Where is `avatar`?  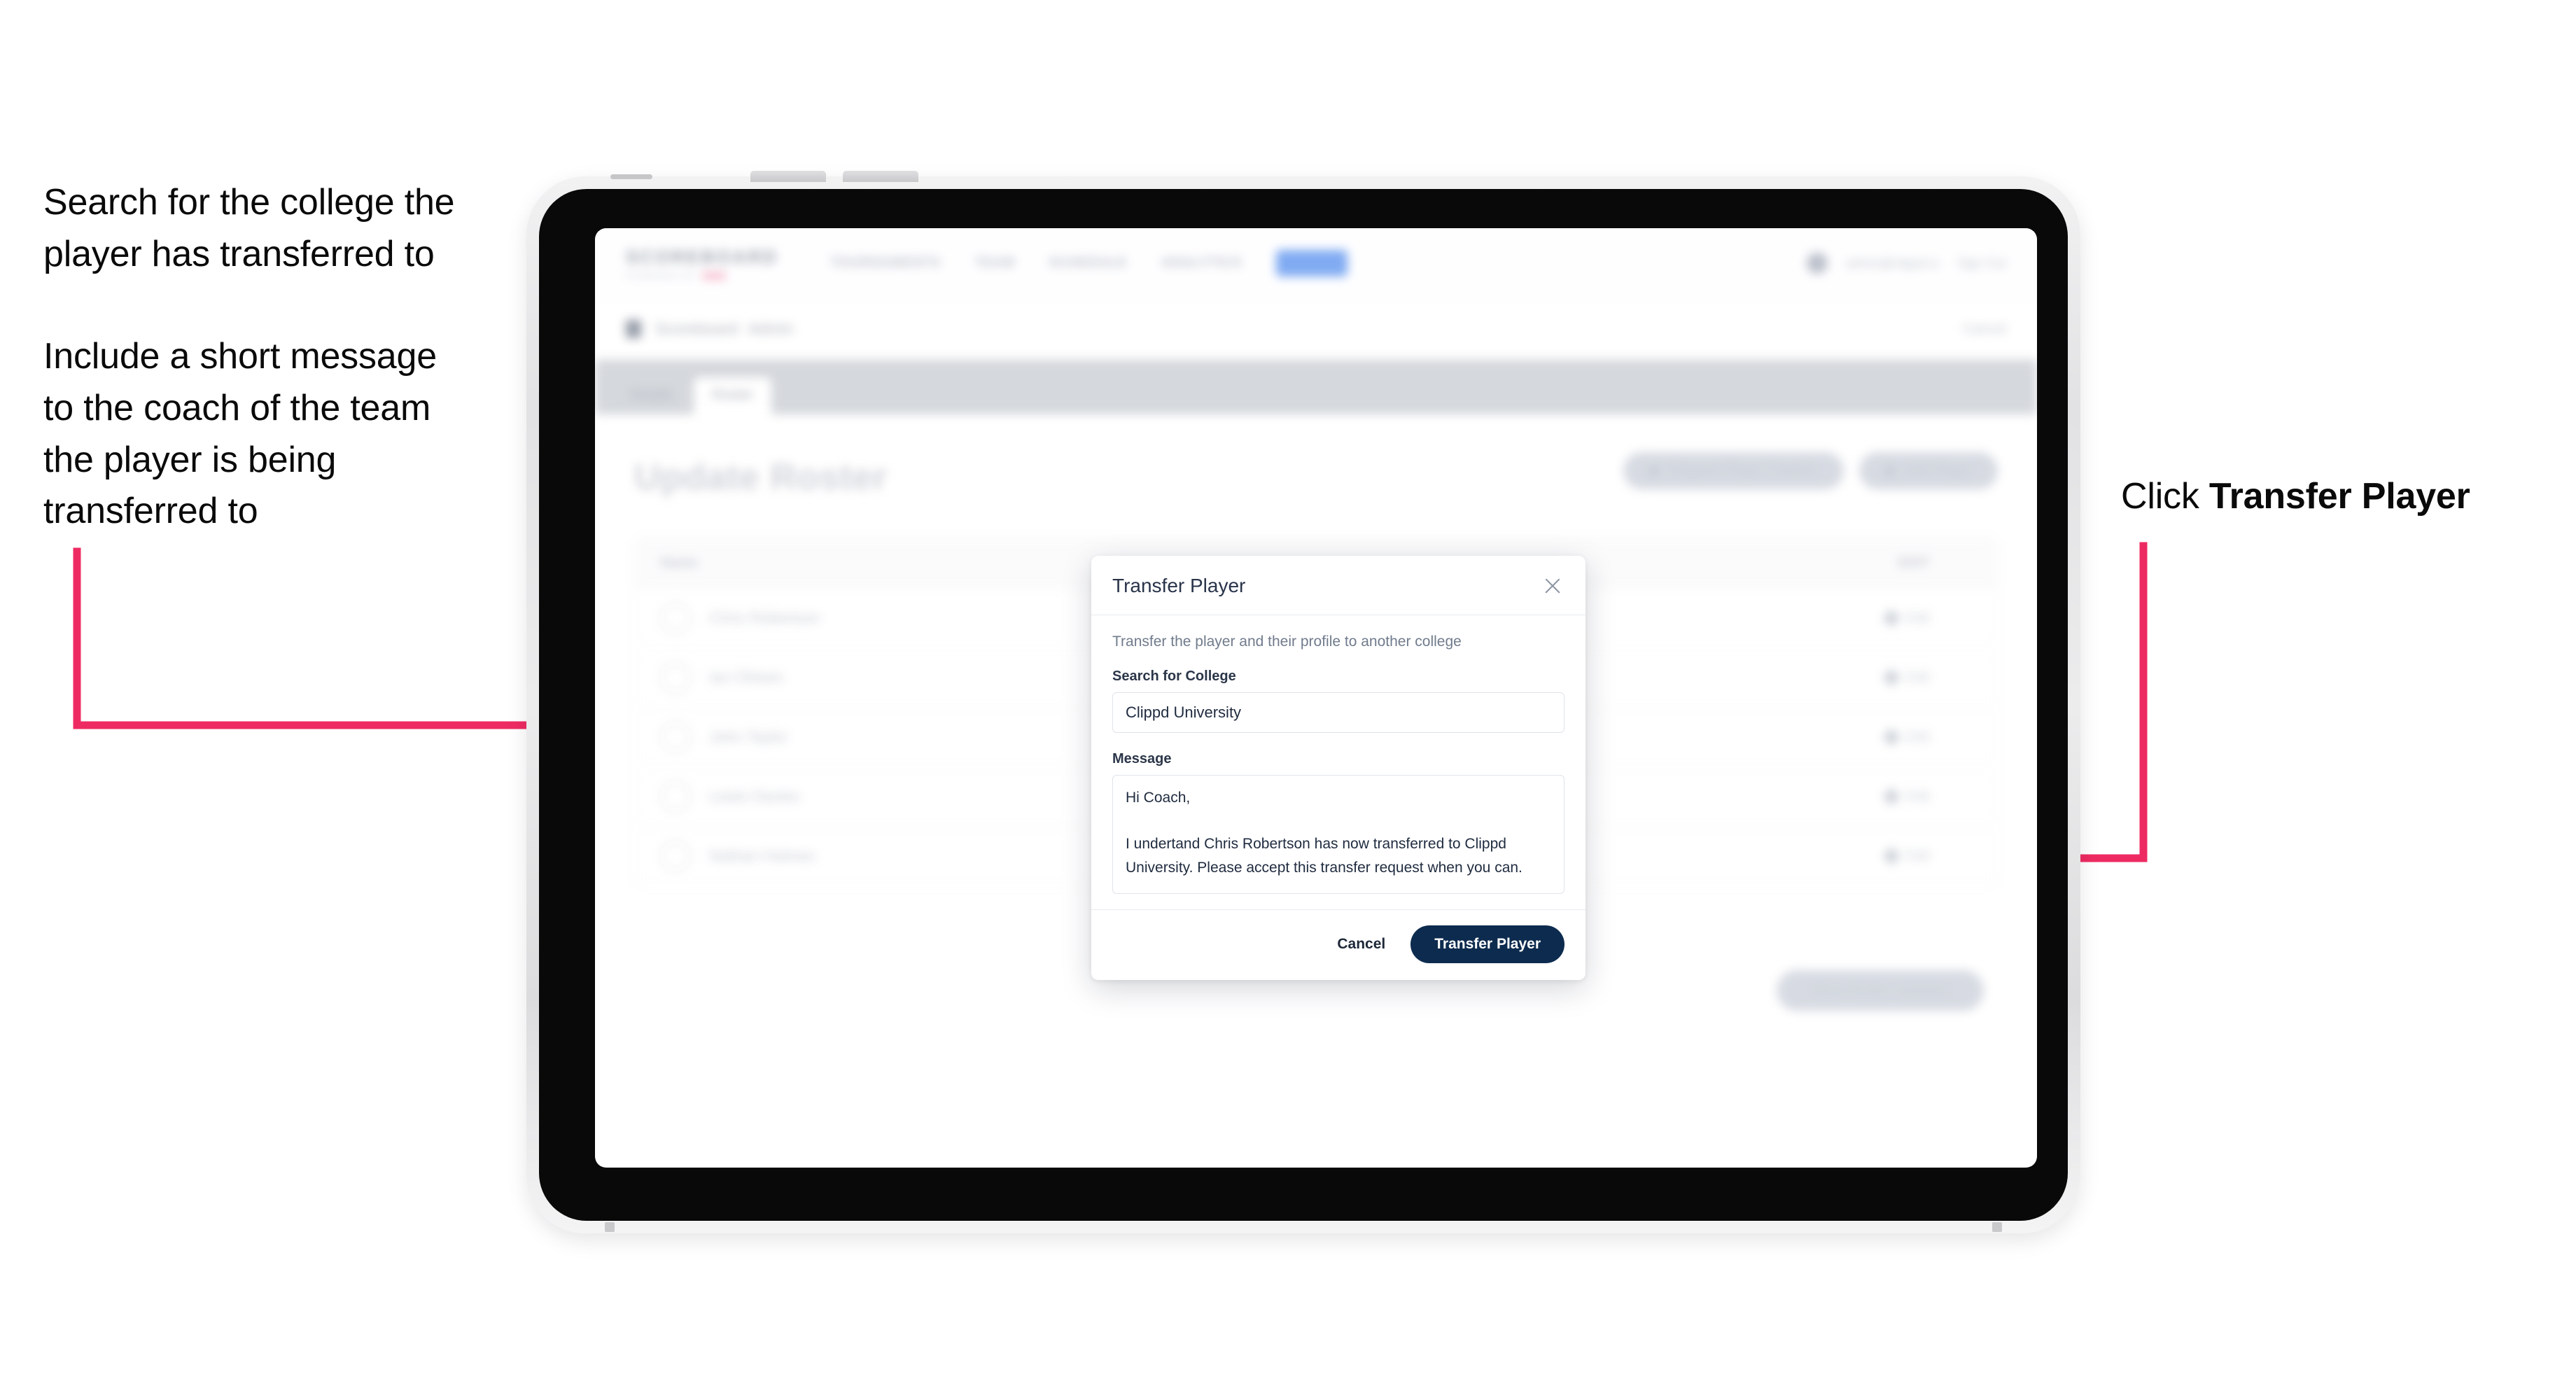 avatar is located at coordinates (1817, 263).